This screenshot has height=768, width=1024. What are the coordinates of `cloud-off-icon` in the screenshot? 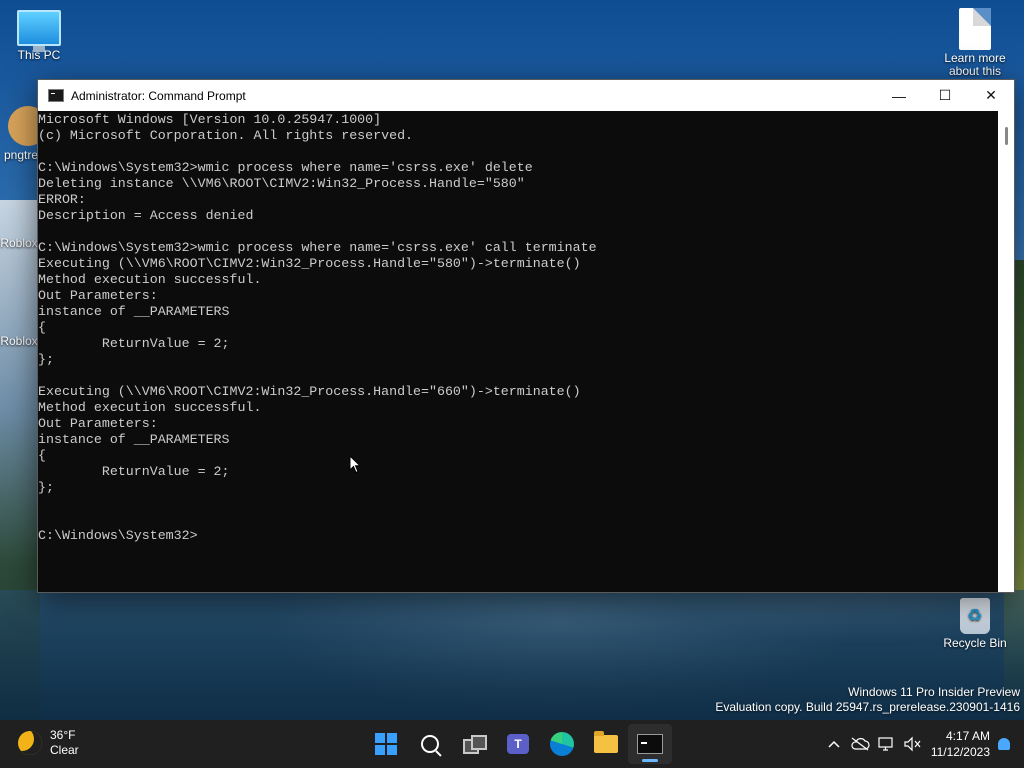 It's located at (860, 744).